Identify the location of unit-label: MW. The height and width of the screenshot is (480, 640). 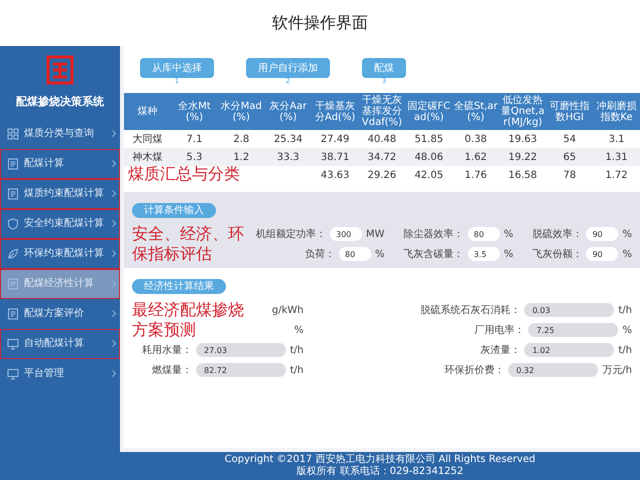
(375, 235).